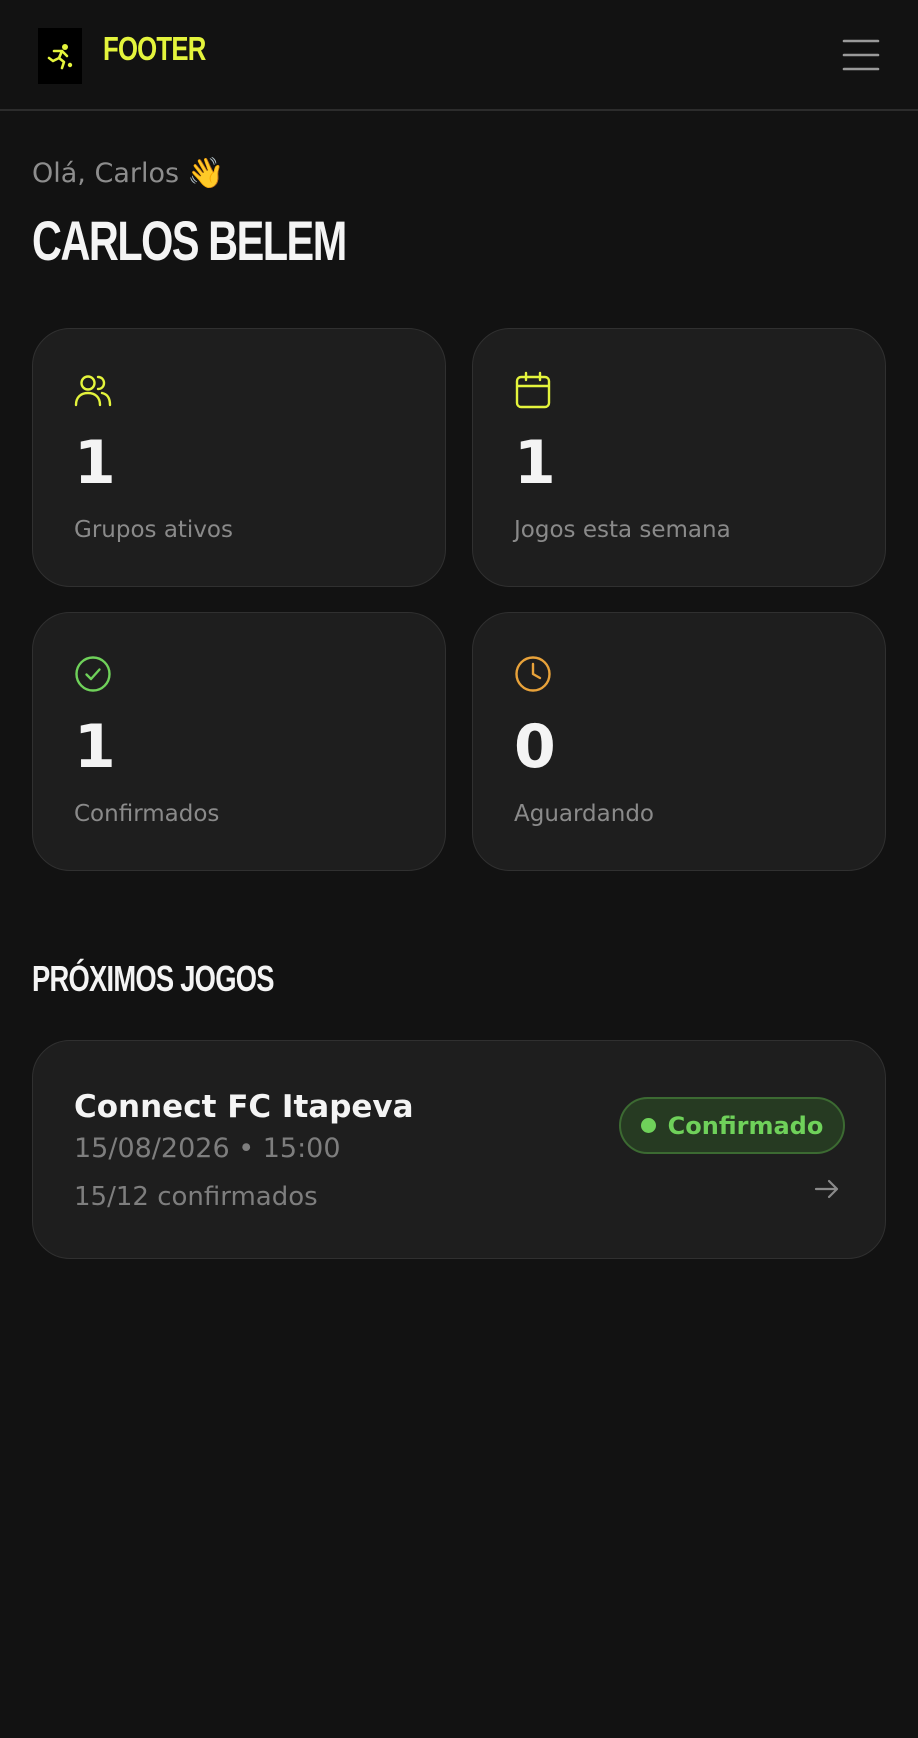  I want to click on runner-icon, so click(60, 57).